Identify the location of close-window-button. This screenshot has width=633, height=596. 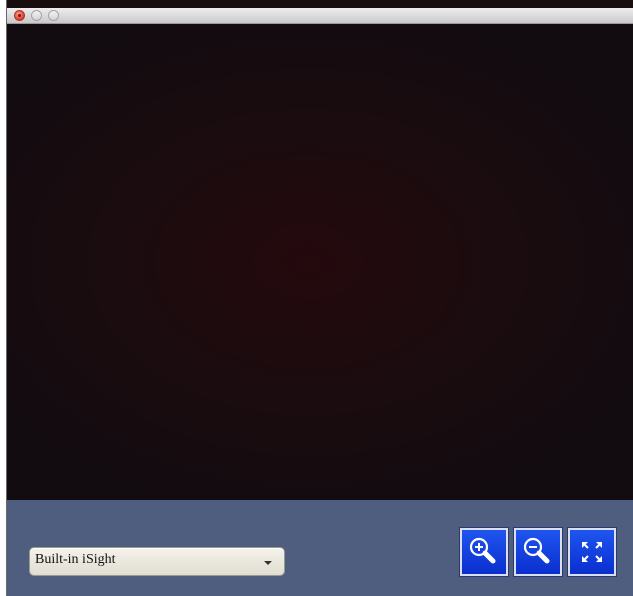
(19, 15).